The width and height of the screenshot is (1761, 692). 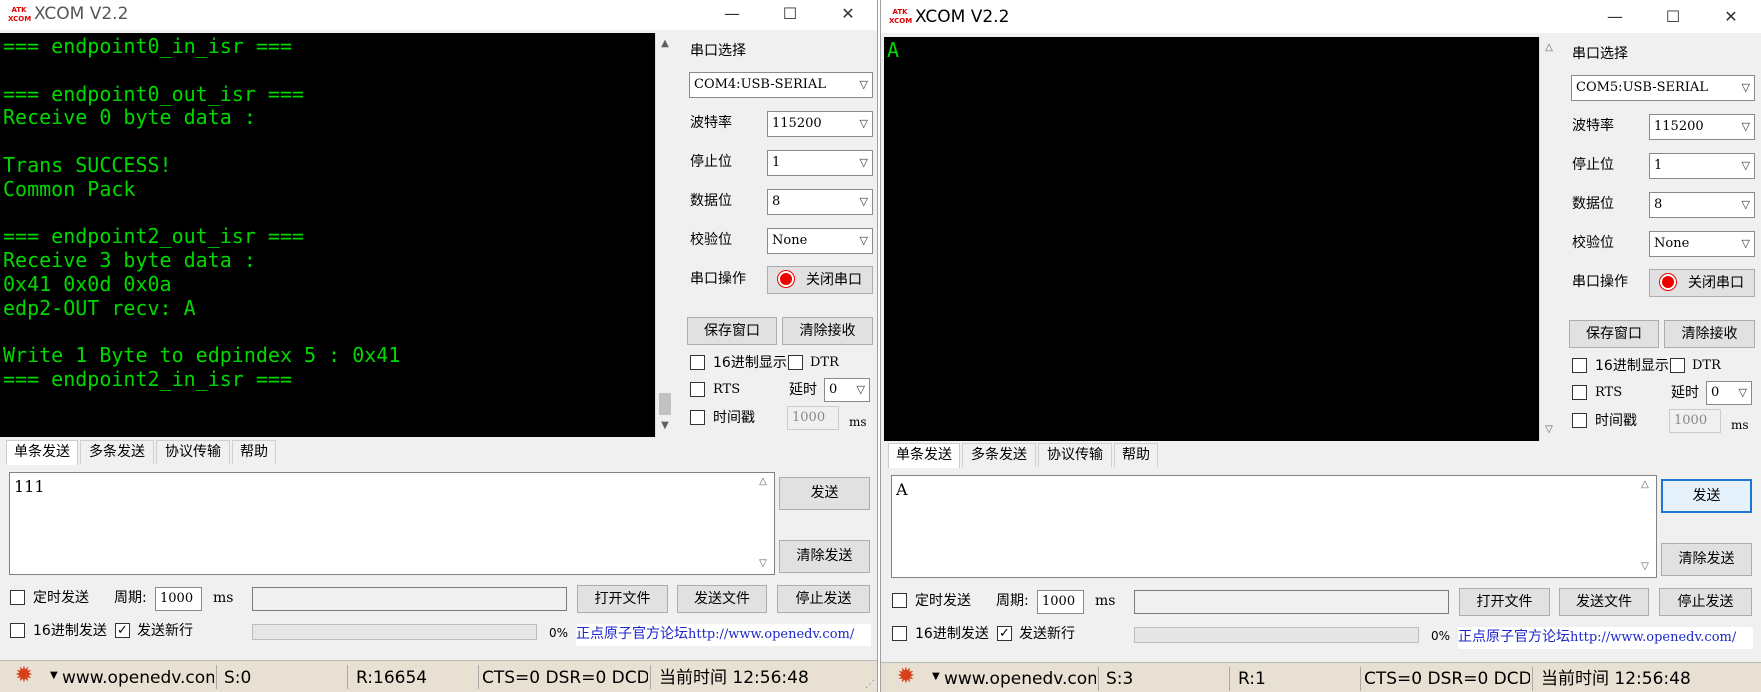 What do you see at coordinates (392, 523) in the screenshot?
I see `send-input: 111` at bounding box center [392, 523].